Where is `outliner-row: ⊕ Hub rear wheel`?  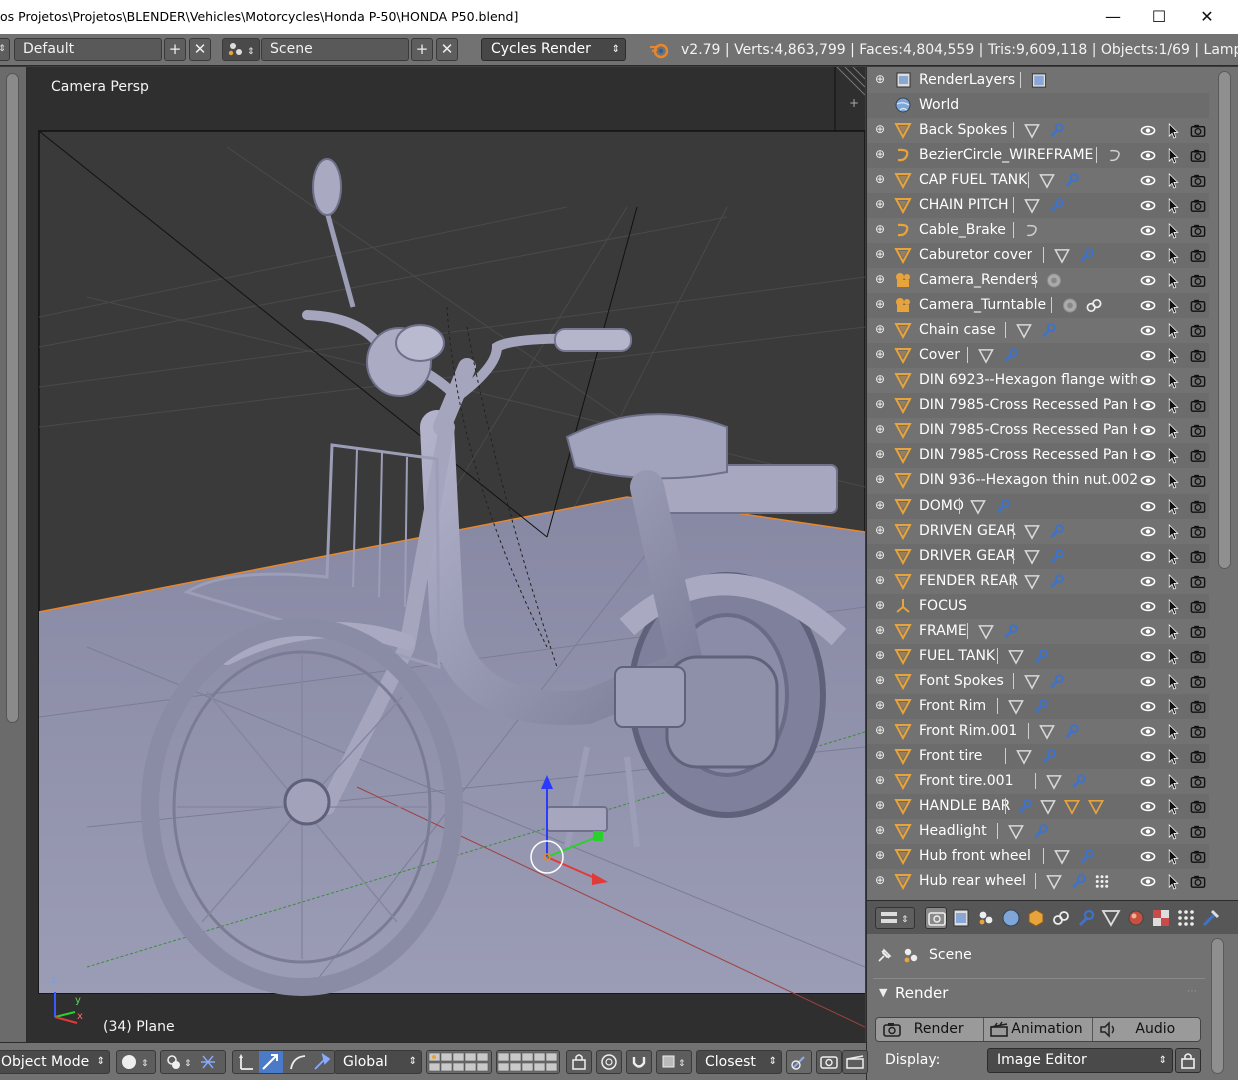 outliner-row: ⊕ Hub rear wheel is located at coordinates (1038, 881).